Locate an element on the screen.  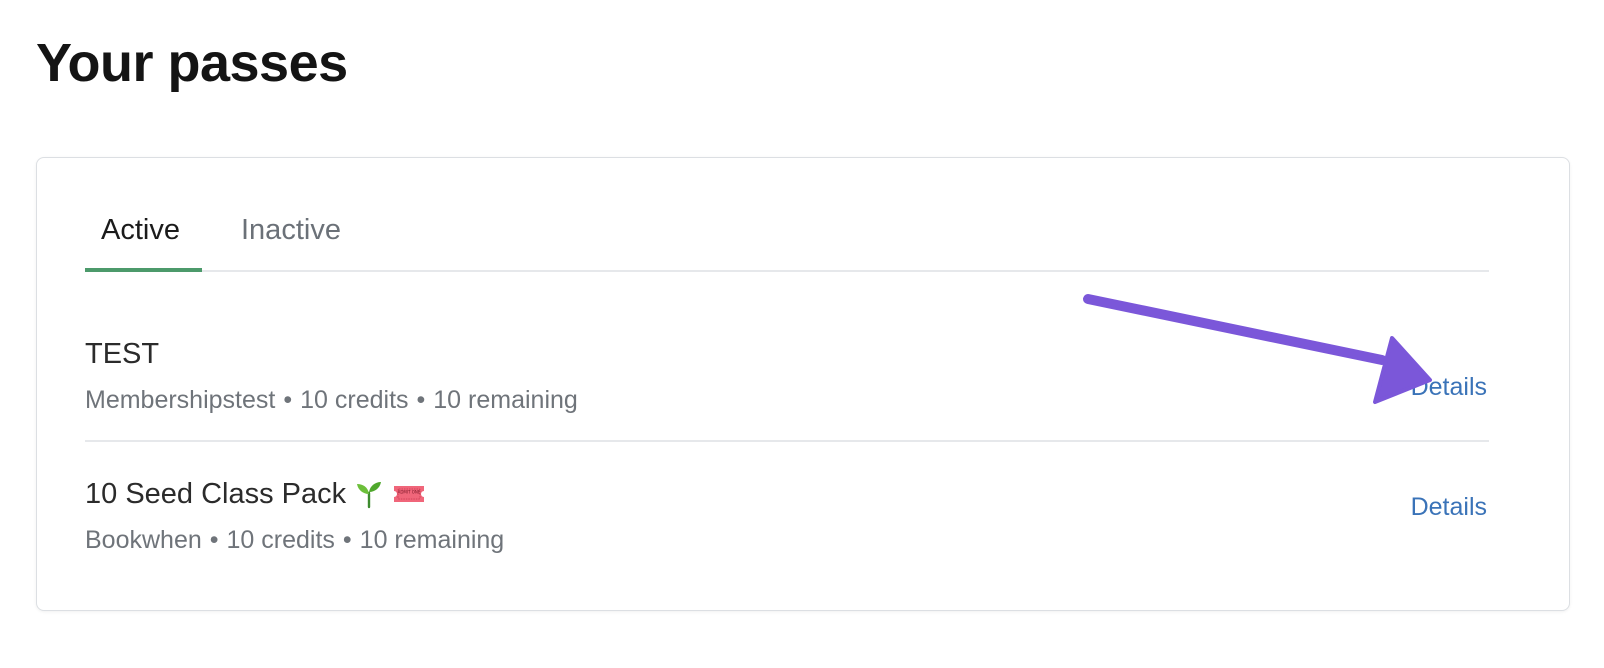
pass-name: 10 Seed Class Pack ADMIT ONE is located at coordinates (255, 494).